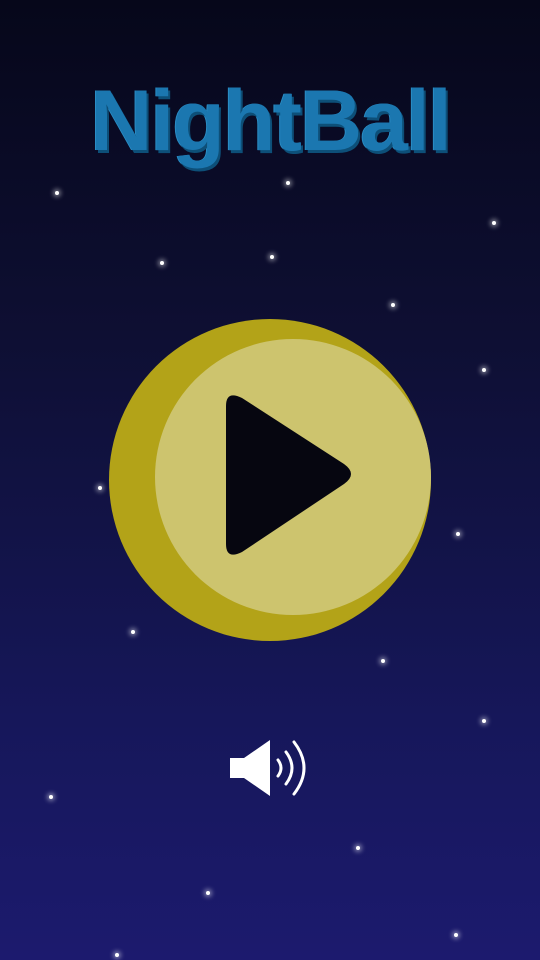 Image resolution: width=540 pixels, height=960 pixels. What do you see at coordinates (279, 768) in the screenshot?
I see `sound-wave-small` at bounding box center [279, 768].